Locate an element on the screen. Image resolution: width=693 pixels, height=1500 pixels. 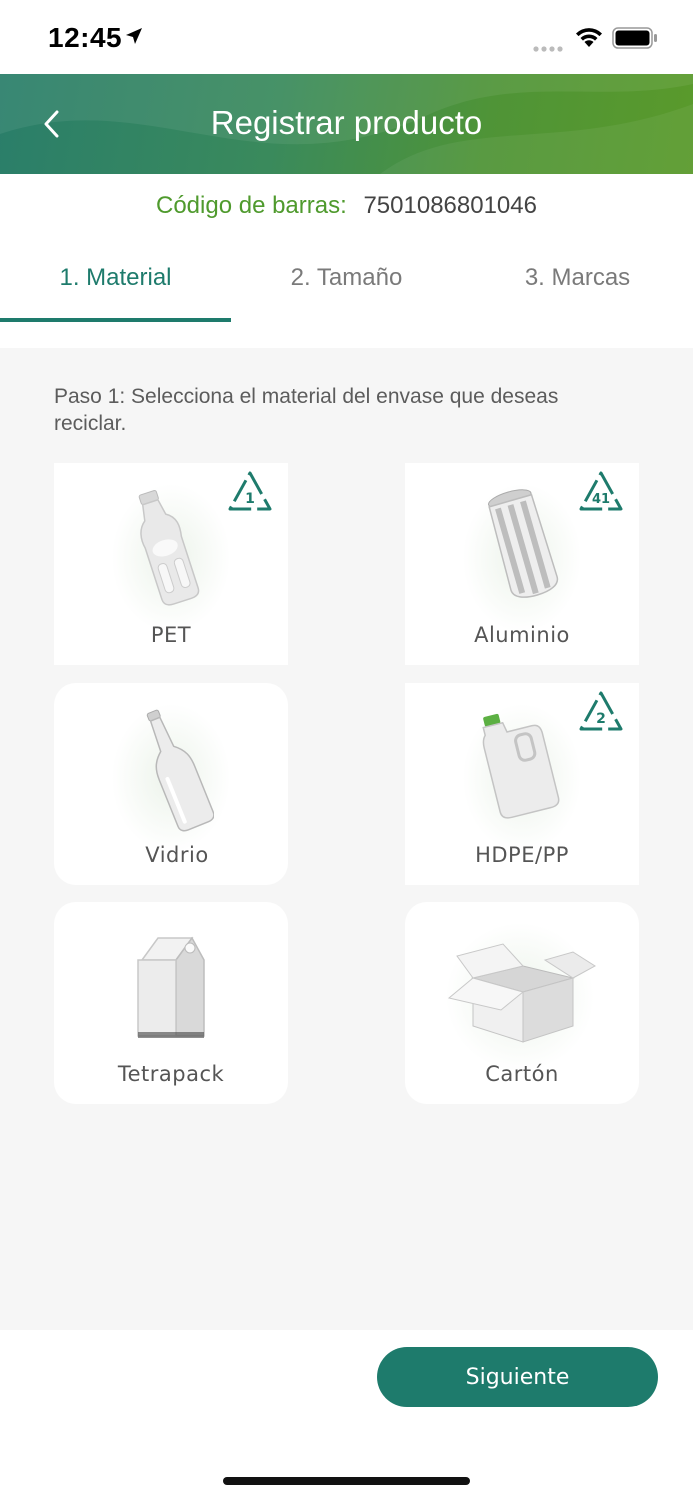
location-arrow-icon is located at coordinates (134, 38).